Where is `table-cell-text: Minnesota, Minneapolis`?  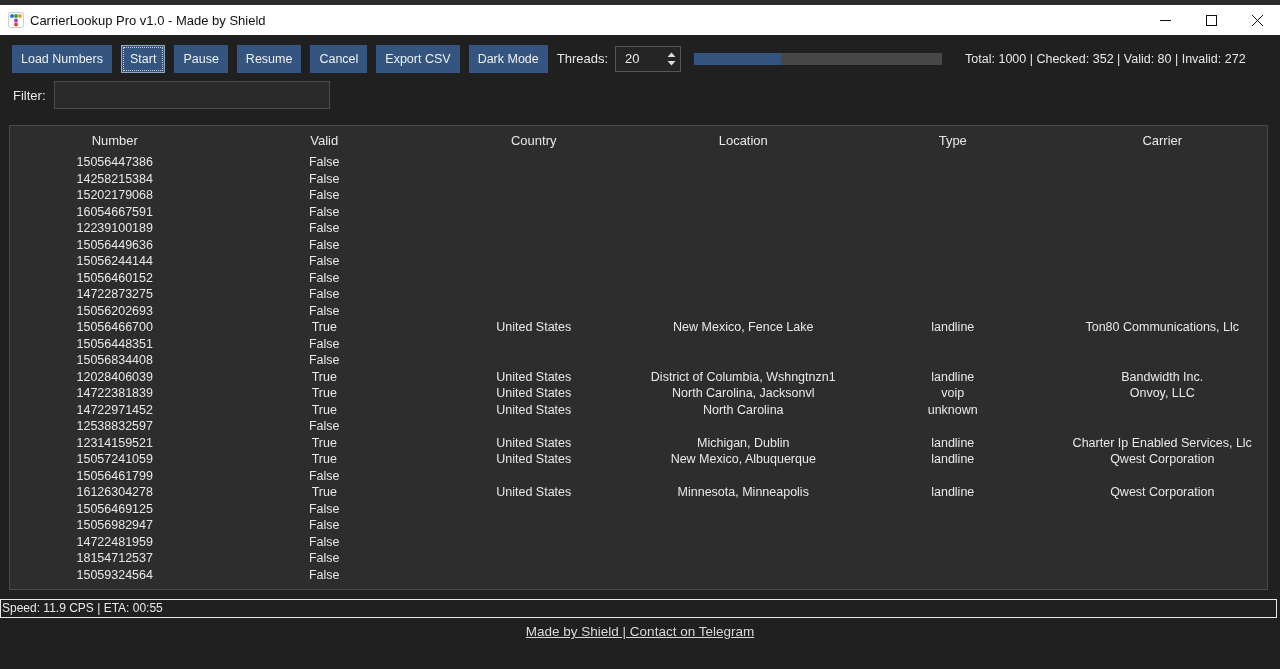 table-cell-text: Minnesota, Minneapolis is located at coordinates (743, 492).